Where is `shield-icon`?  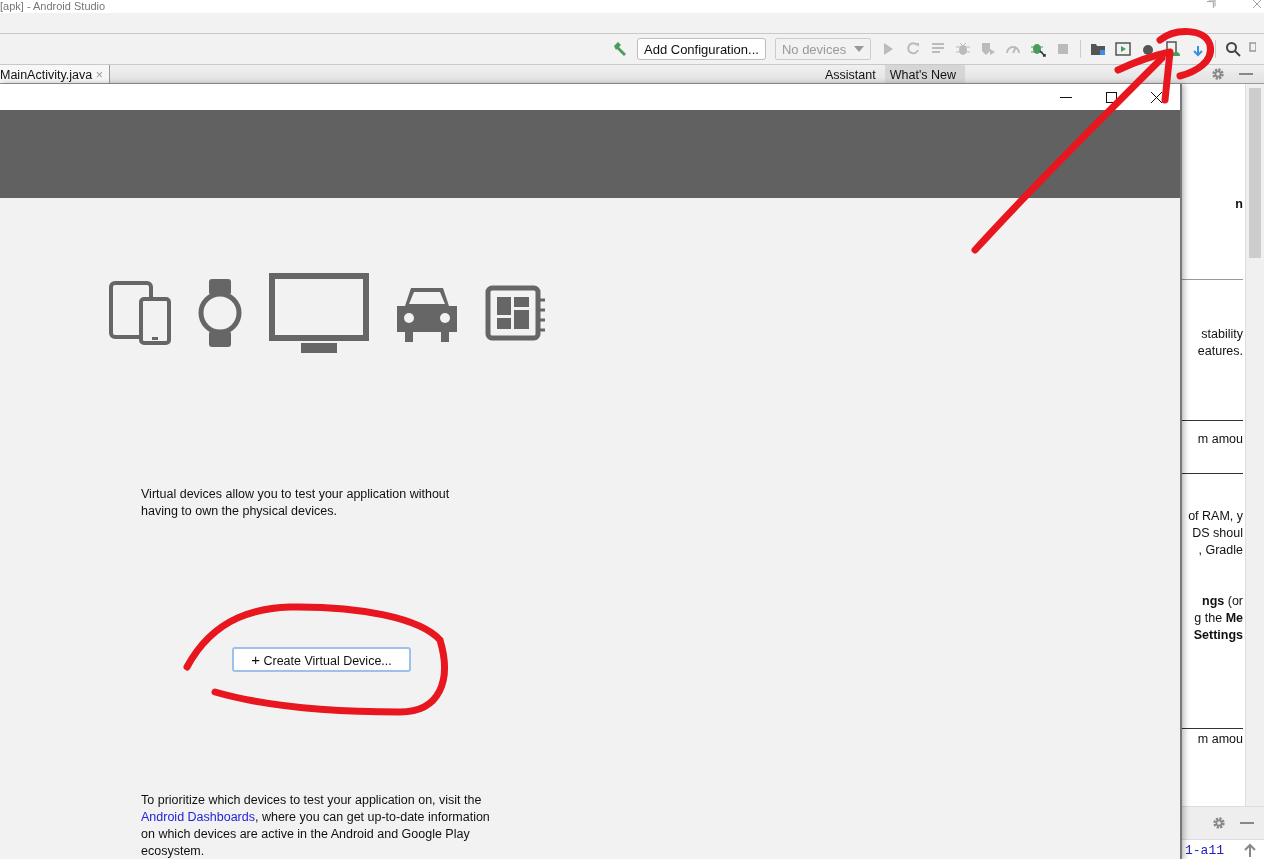
shield-icon is located at coordinates (987, 49).